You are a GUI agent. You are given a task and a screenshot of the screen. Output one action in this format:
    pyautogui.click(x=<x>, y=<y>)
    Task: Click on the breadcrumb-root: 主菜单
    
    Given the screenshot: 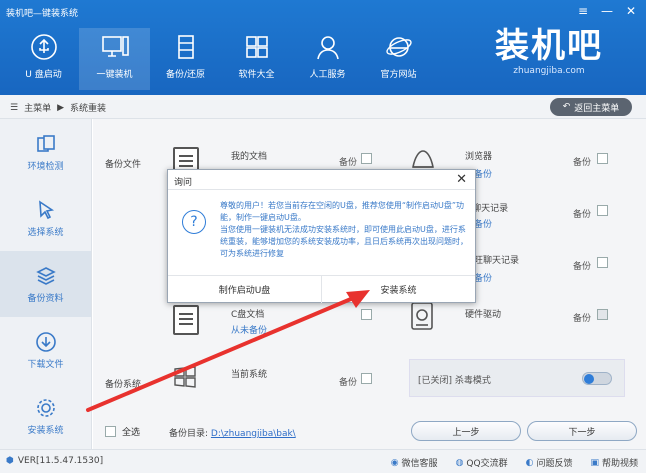 What is the action you would take?
    pyautogui.click(x=37, y=107)
    